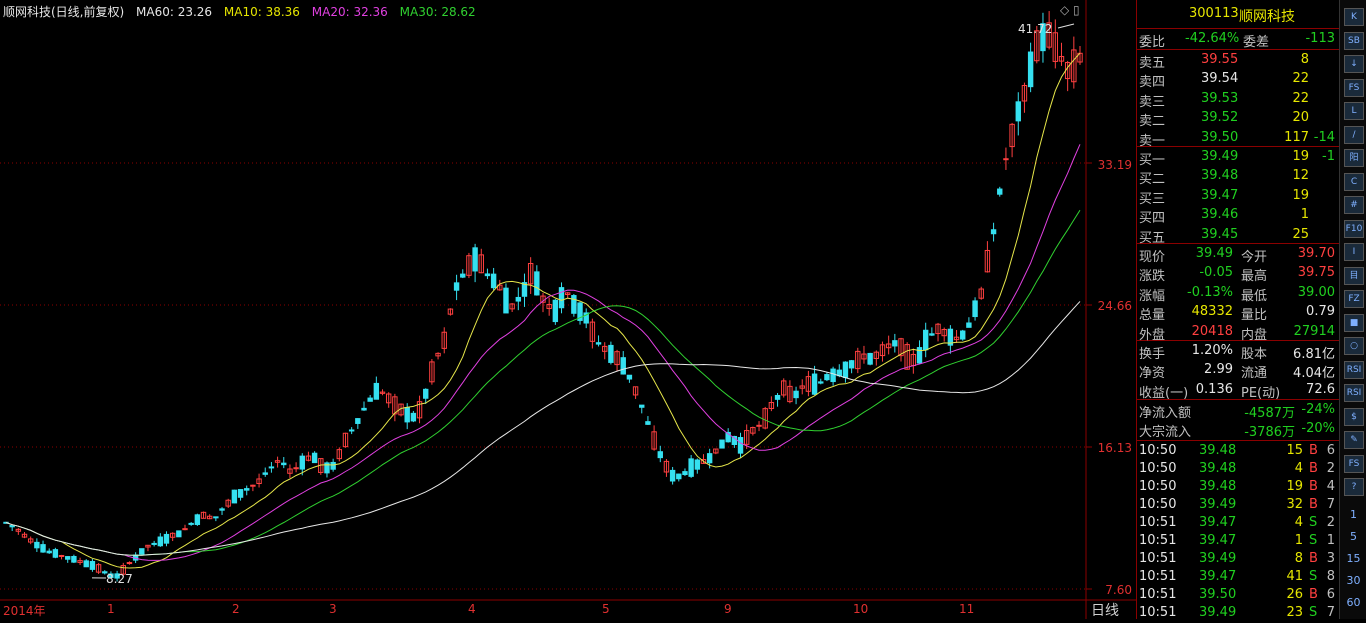 The height and width of the screenshot is (623, 1366). I want to click on toolbar-button: FZ, so click(1354, 299).